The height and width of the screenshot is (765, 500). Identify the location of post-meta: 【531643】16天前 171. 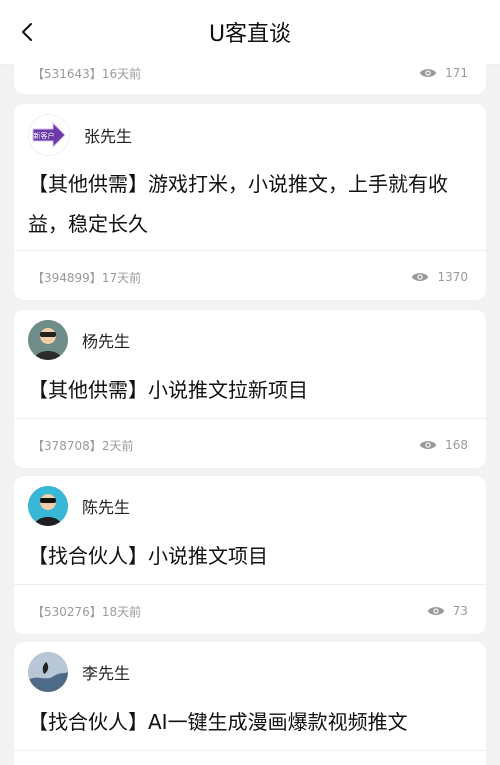
(250, 73).